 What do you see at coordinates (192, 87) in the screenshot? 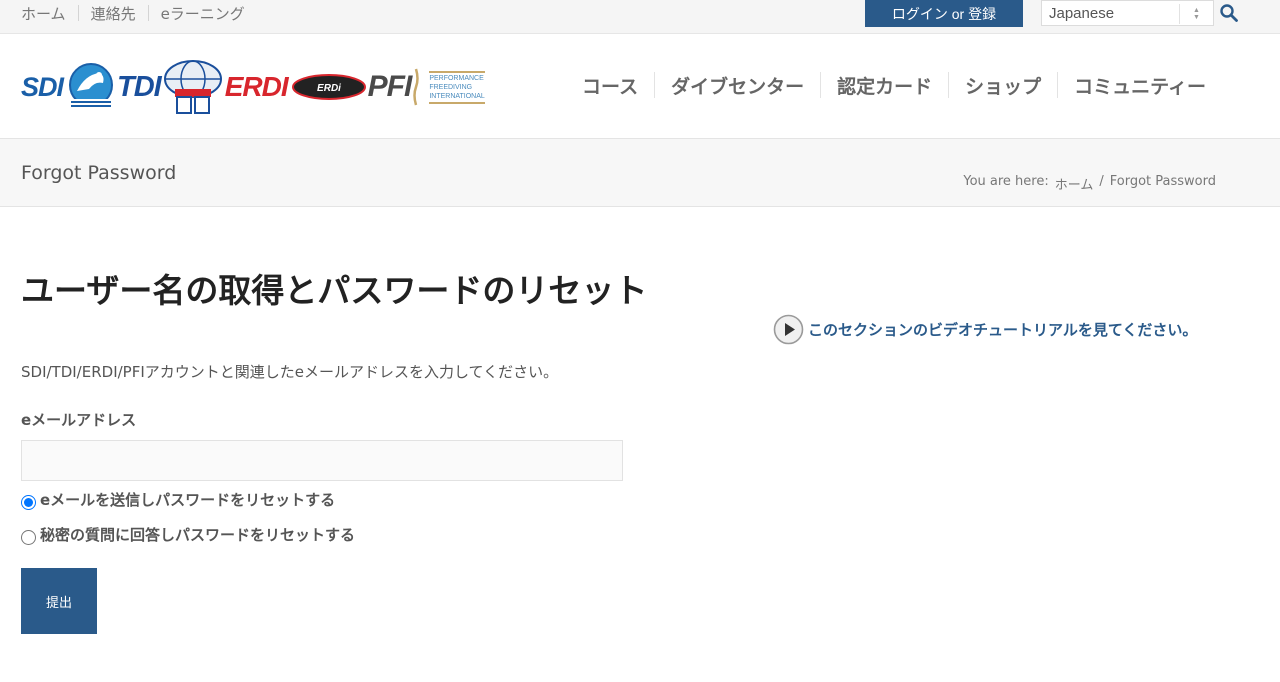
I see `erdi-globe-emblem-icon` at bounding box center [192, 87].